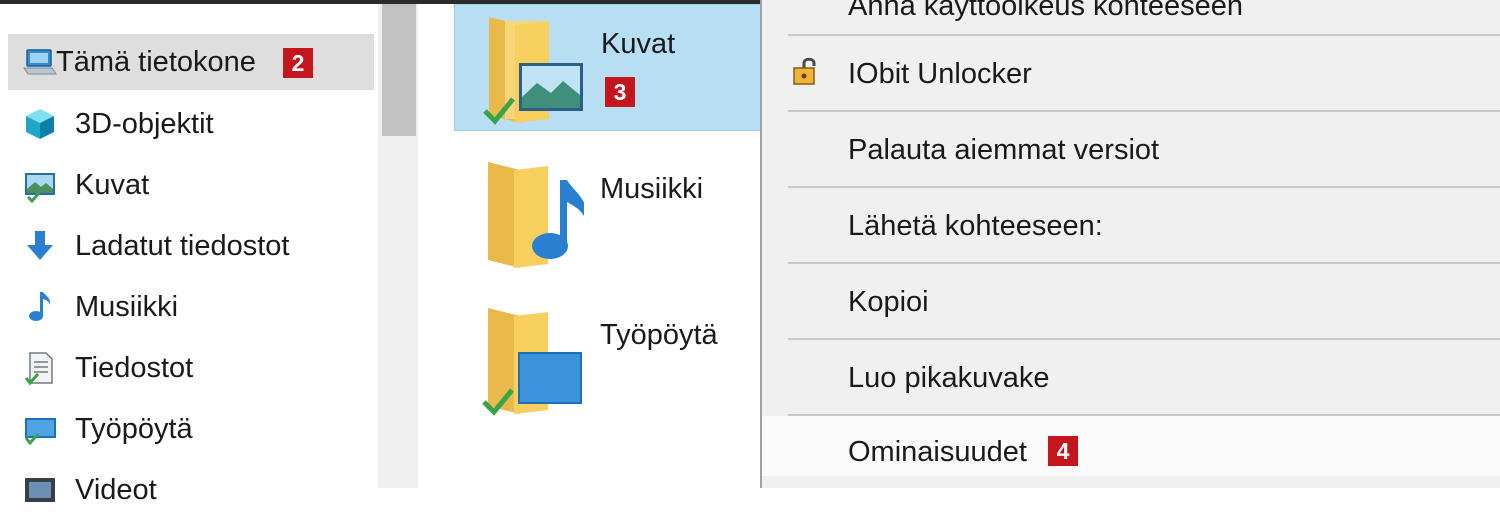  What do you see at coordinates (1004, 150) in the screenshot?
I see `menu-item-label: Palauta aiemmat versiot` at bounding box center [1004, 150].